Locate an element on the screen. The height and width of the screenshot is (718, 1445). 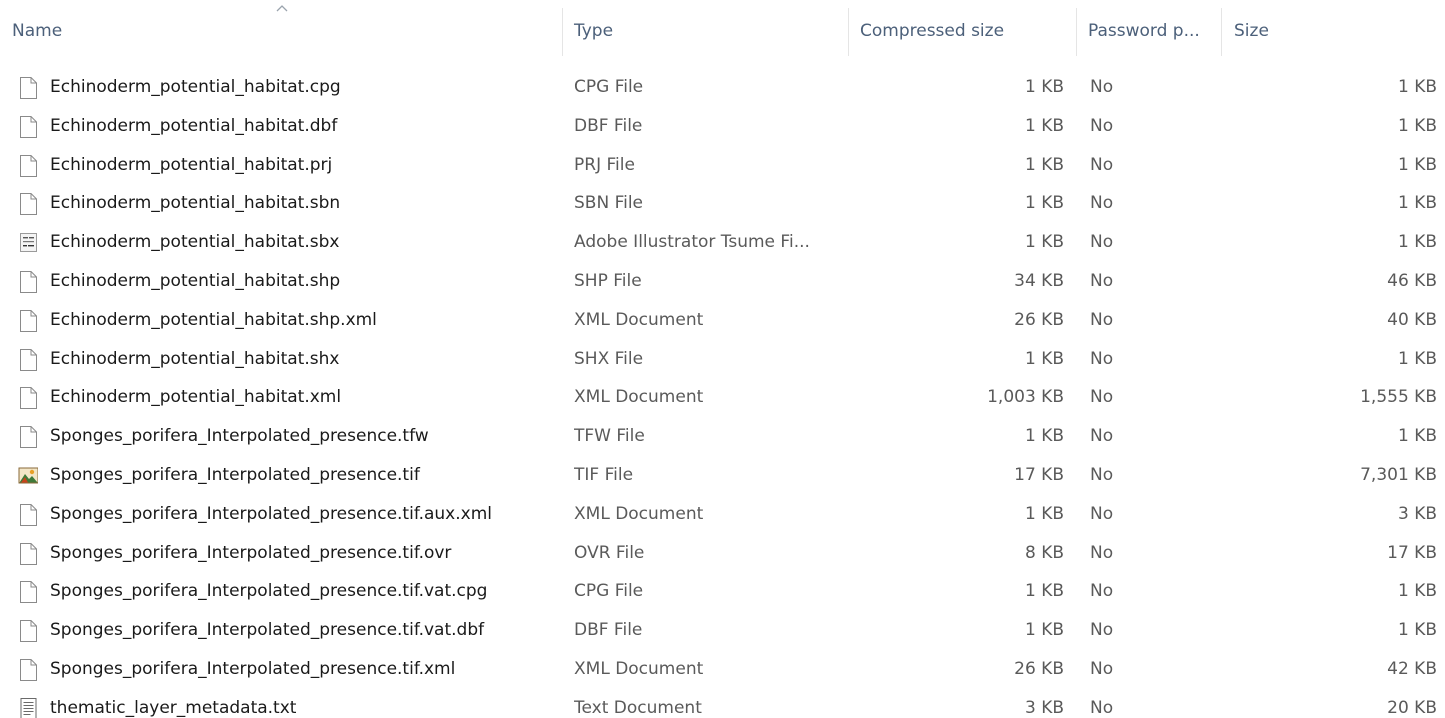
column-header-size-label: Size is located at coordinates (1251, 31).